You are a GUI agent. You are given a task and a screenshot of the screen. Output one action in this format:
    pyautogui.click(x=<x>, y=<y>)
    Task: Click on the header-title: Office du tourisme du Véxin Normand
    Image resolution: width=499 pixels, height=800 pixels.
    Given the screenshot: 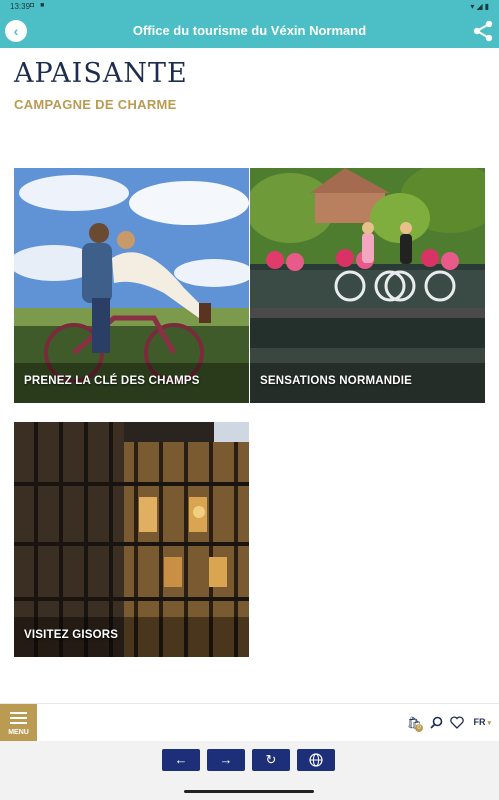 What is the action you would take?
    pyautogui.click(x=249, y=30)
    